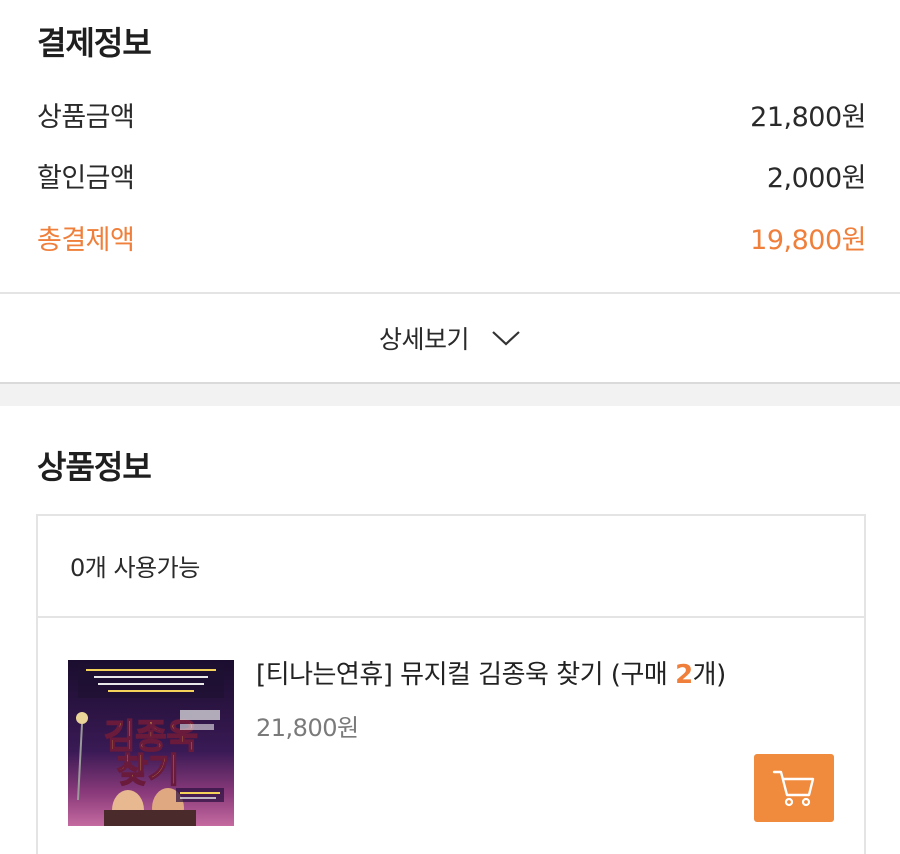  I want to click on chevron-down-icon, so click(506, 338).